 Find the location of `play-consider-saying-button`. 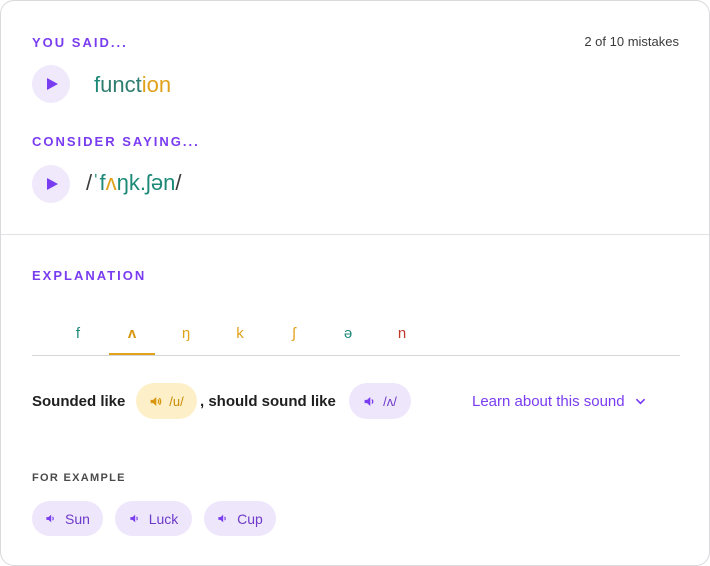

play-consider-saying-button is located at coordinates (51, 184).